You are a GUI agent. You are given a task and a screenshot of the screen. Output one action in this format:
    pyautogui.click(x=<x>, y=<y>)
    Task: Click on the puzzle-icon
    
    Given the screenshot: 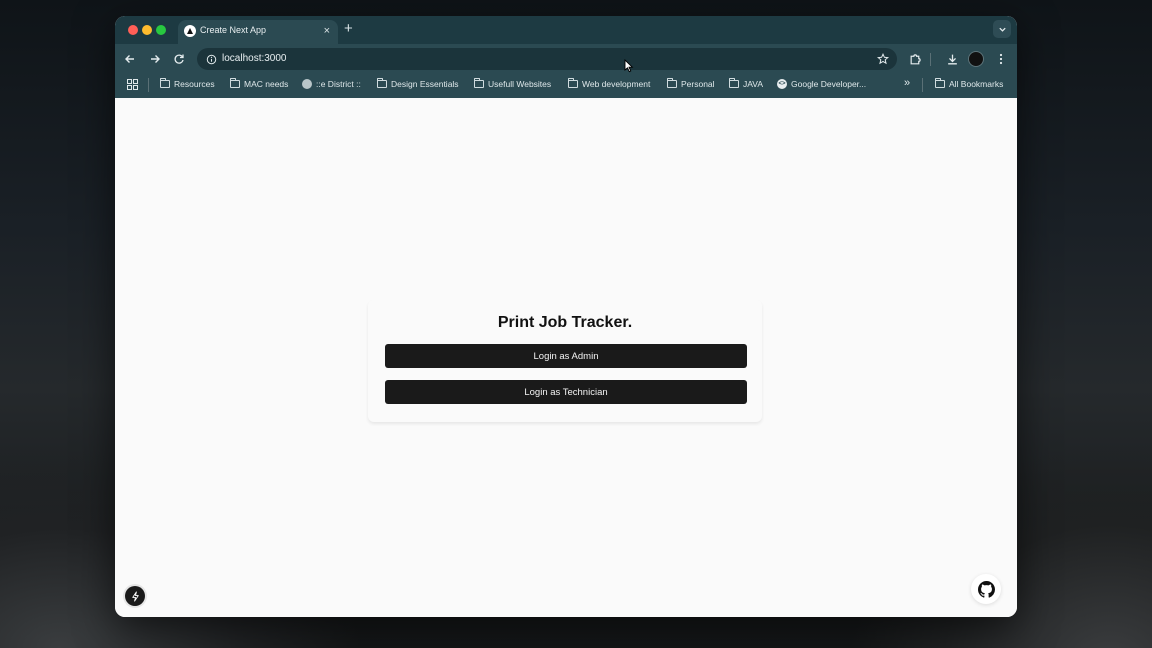 What is the action you would take?
    pyautogui.click(x=915, y=58)
    